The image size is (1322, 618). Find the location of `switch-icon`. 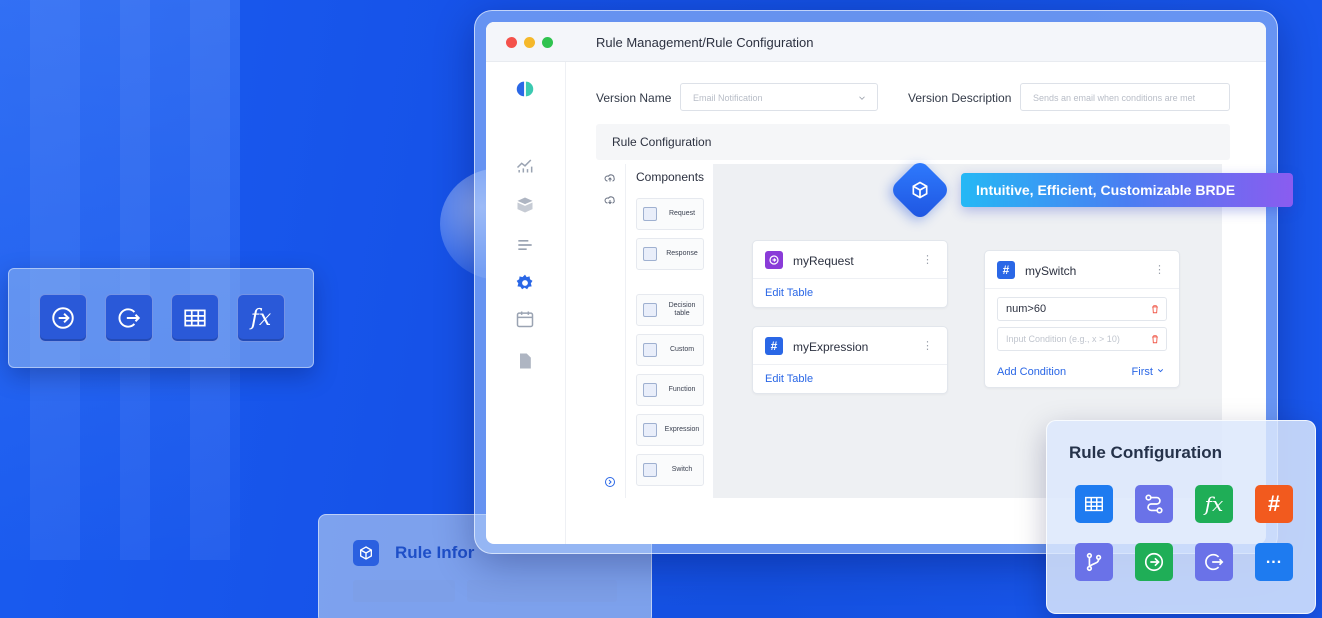

switch-icon is located at coordinates (650, 470).